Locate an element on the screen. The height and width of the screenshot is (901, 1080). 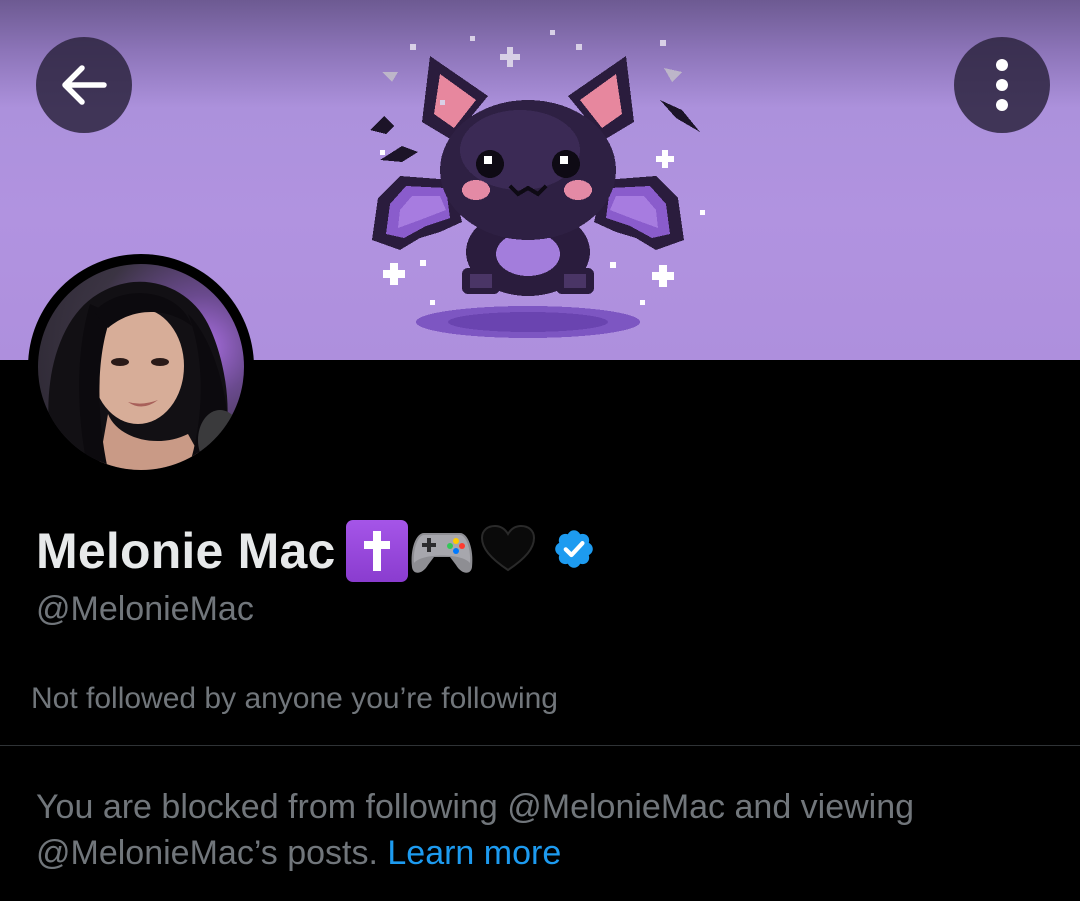
user-handle: @MelonieMac is located at coordinates (145, 609).